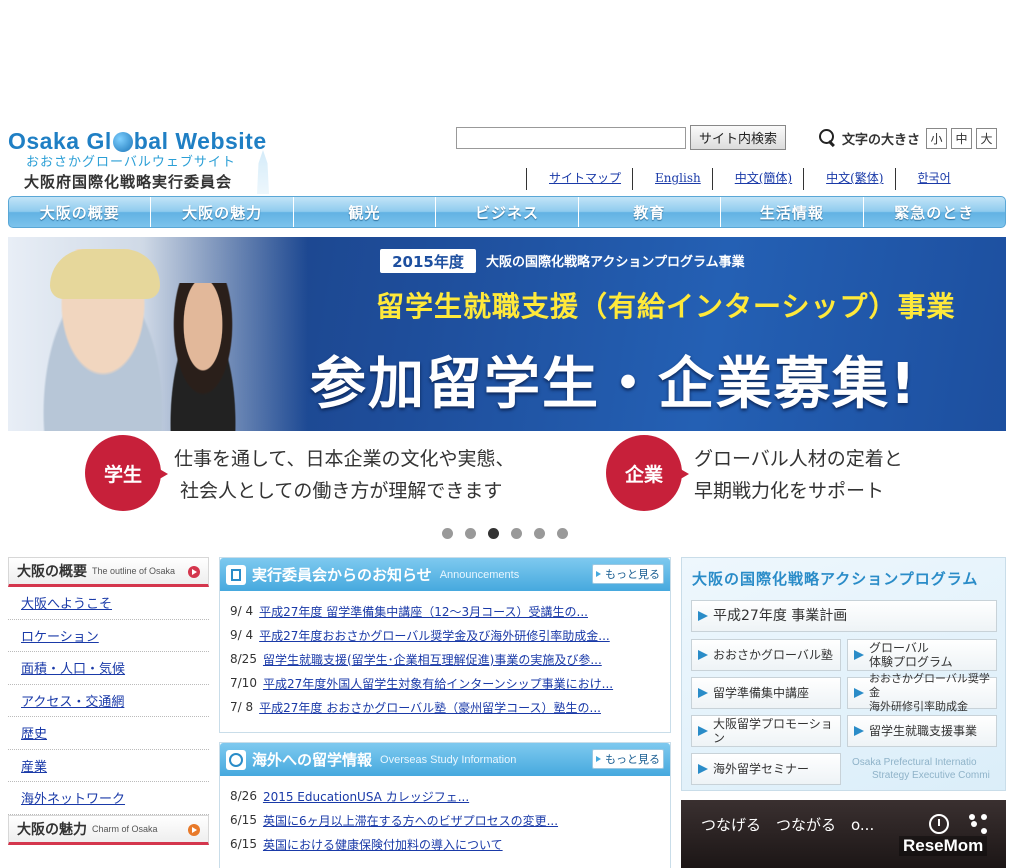 Image resolution: width=1012 pixels, height=868 pixels. Describe the element at coordinates (34, 765) in the screenshot. I see `sidebar-link-industry: 産業` at that location.